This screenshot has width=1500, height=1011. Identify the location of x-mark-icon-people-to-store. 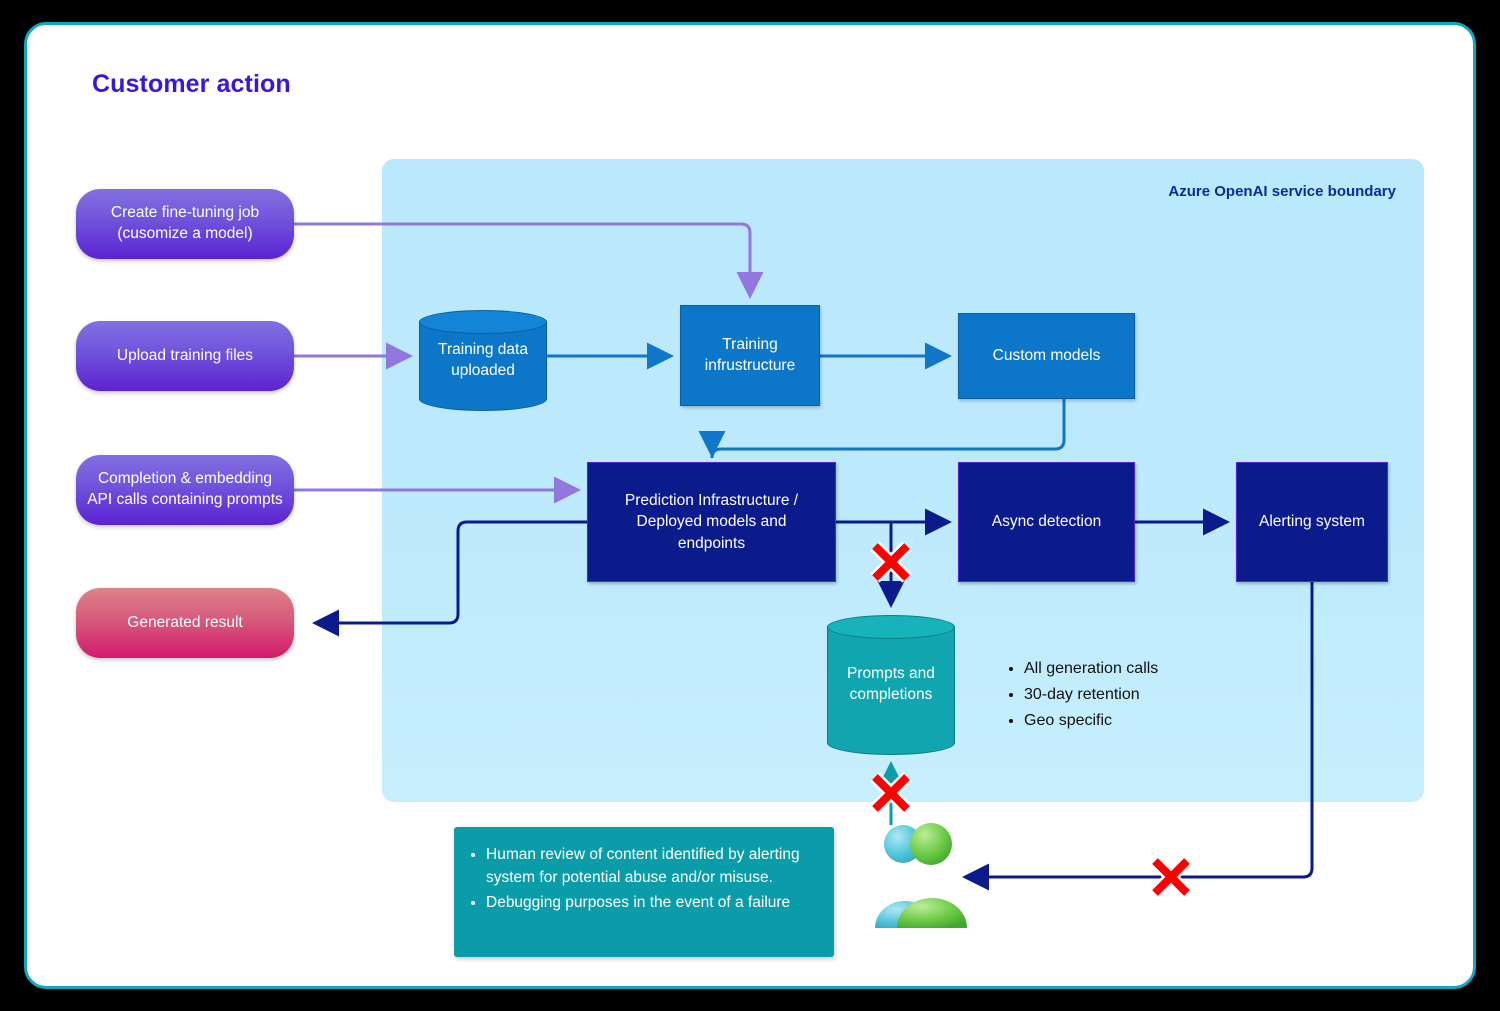
(891, 793).